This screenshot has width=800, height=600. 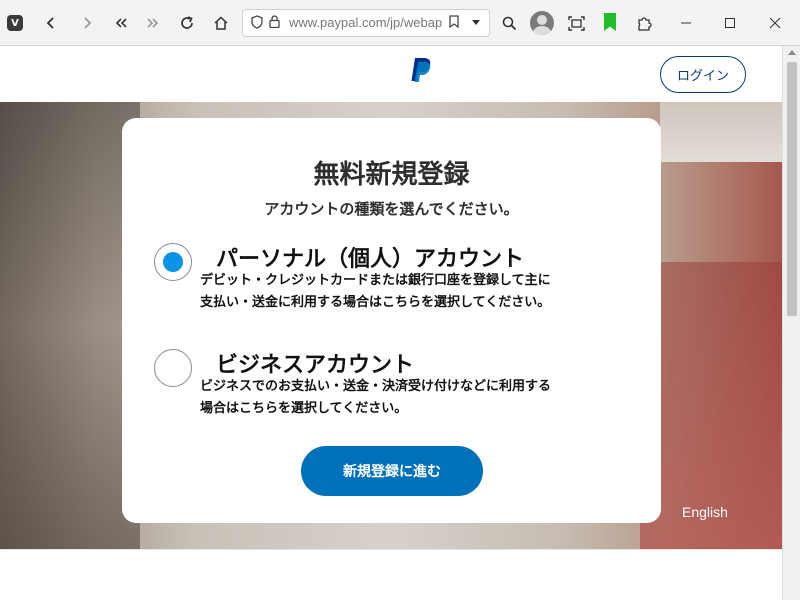 I want to click on hero-shade-left, so click(x=70, y=325).